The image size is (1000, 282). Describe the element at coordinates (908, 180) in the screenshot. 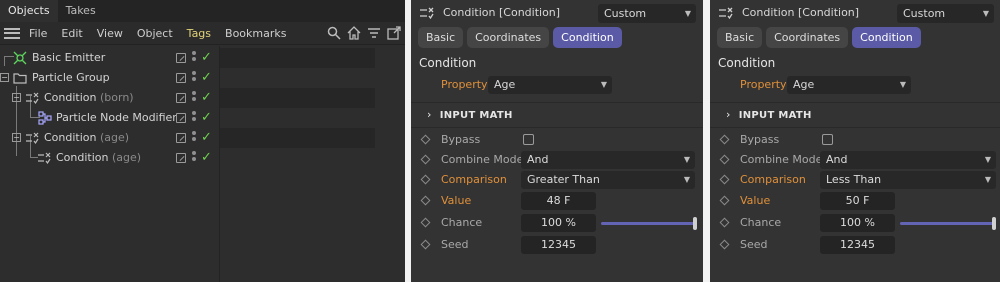

I see `comparison-dropdown: Less Than ▼` at that location.